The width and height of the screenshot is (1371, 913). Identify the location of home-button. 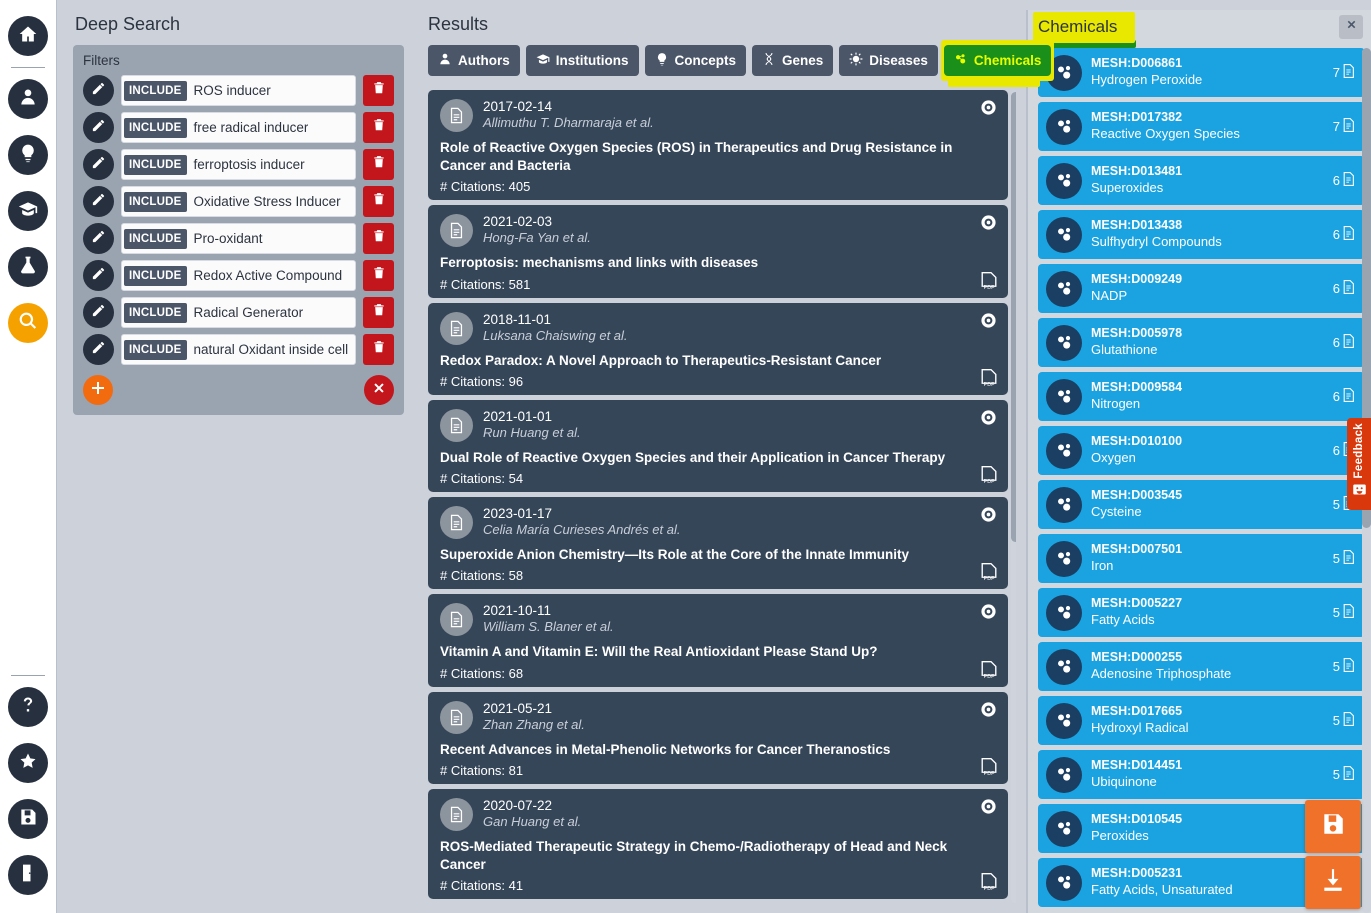
(28, 36).